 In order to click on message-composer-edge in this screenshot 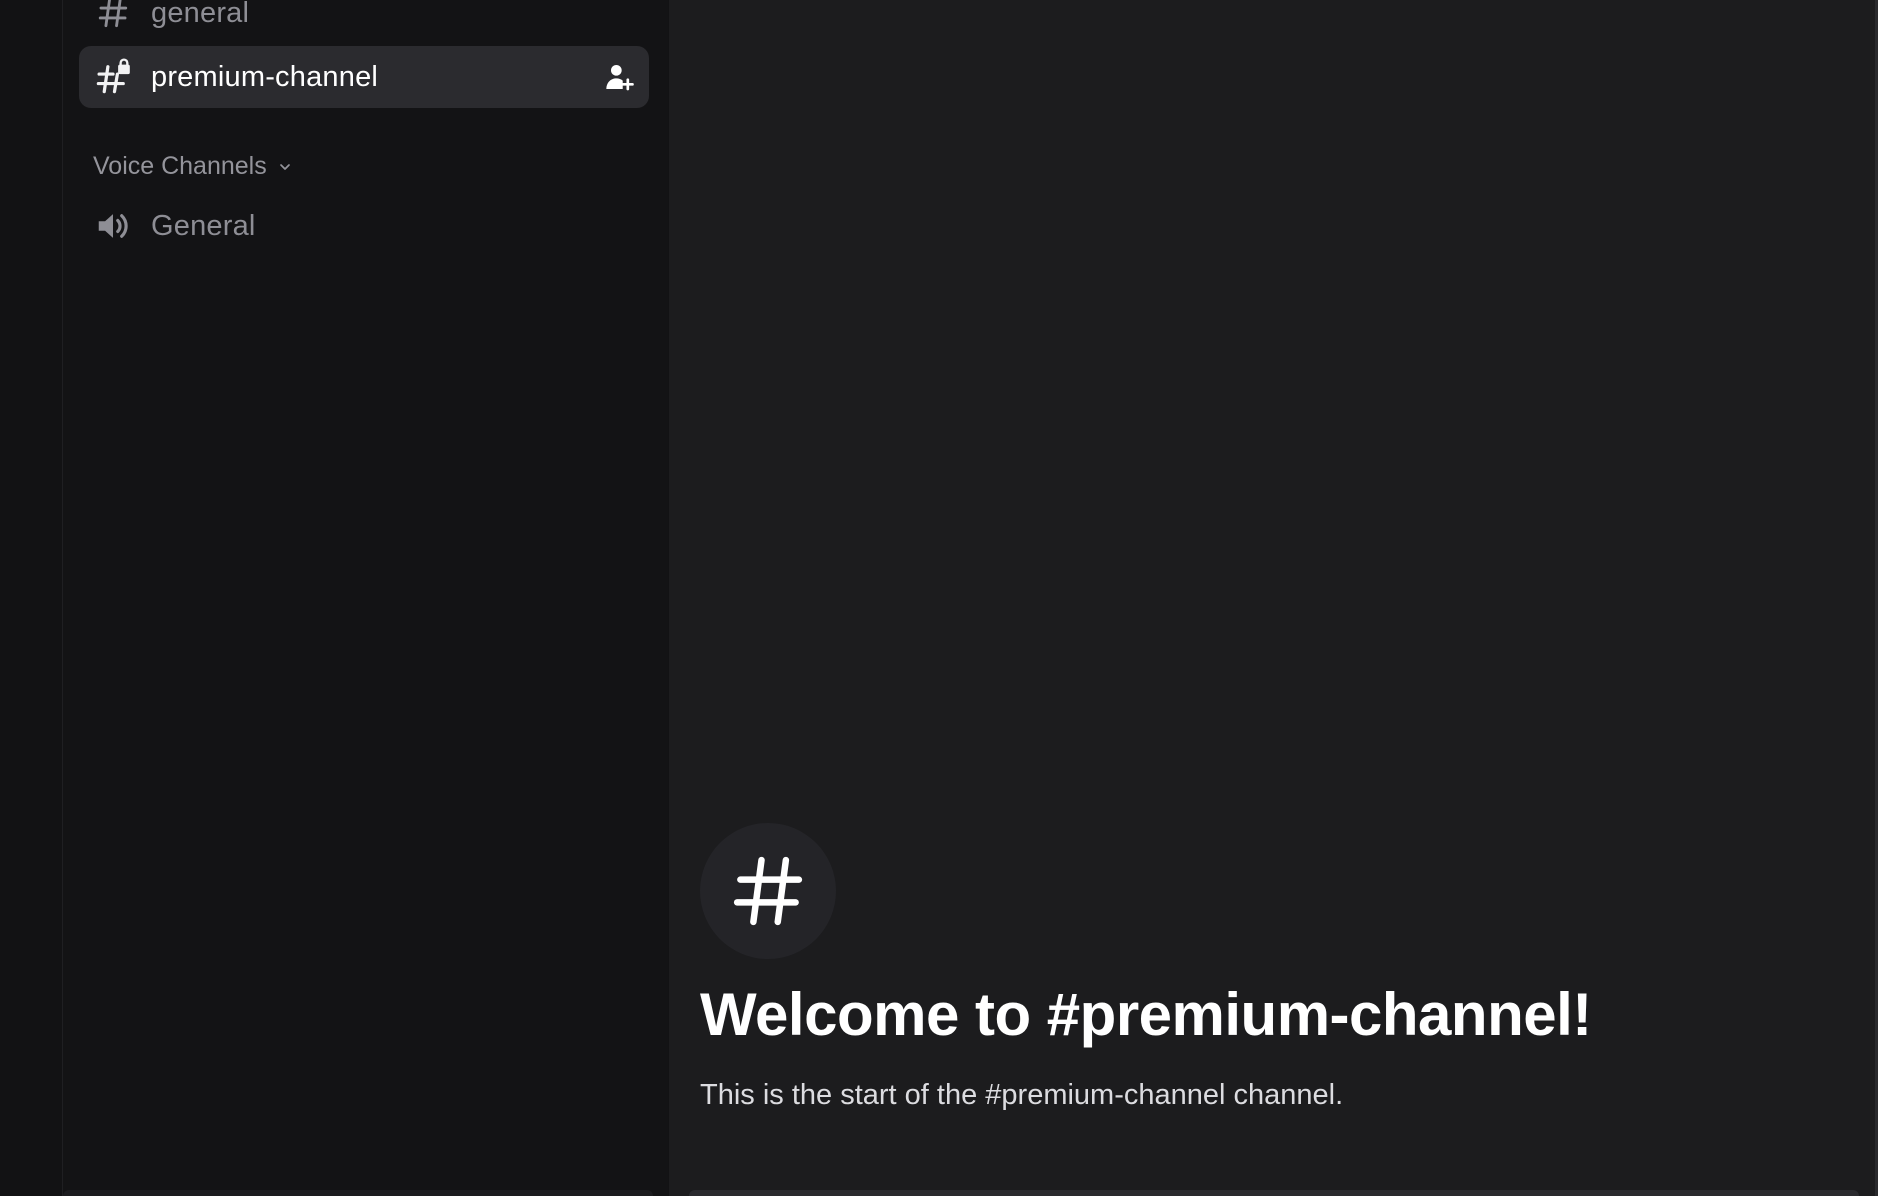, I will do `click(1274, 1193)`.